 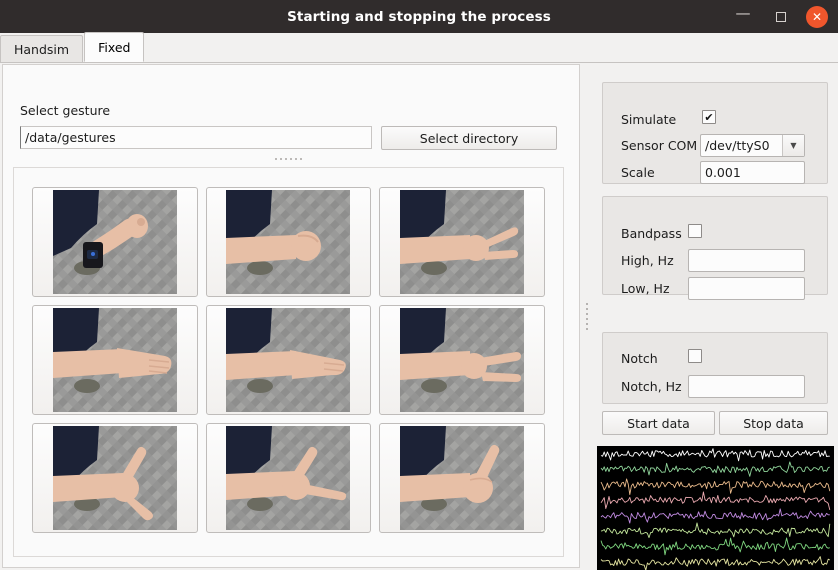 I want to click on select-directory-button: Select directory, so click(x=469, y=138).